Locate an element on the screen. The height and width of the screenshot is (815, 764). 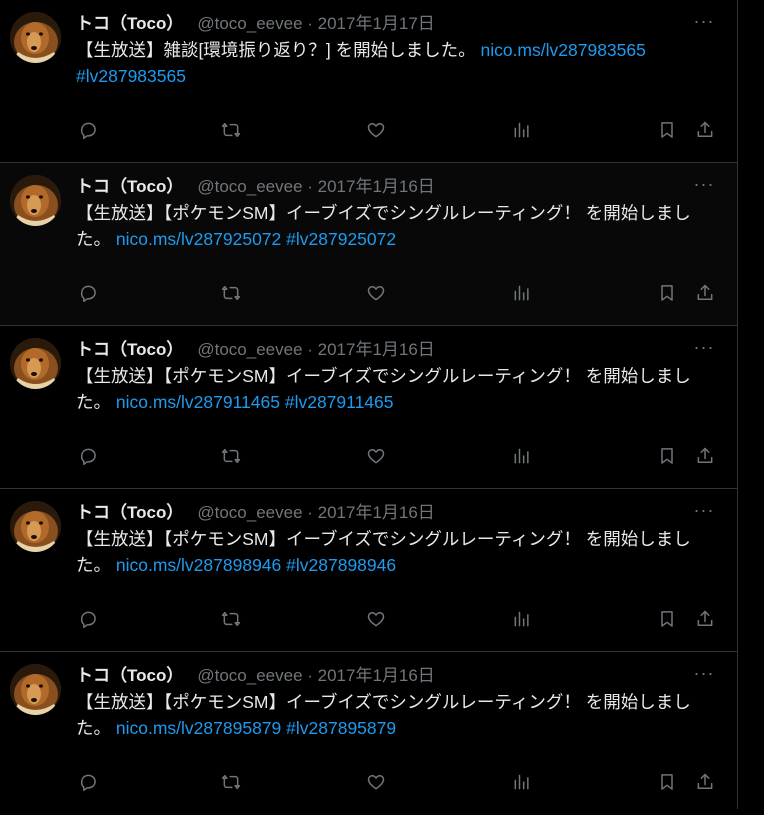
tweet-hashtag: #lv287911465 is located at coordinates (339, 402).